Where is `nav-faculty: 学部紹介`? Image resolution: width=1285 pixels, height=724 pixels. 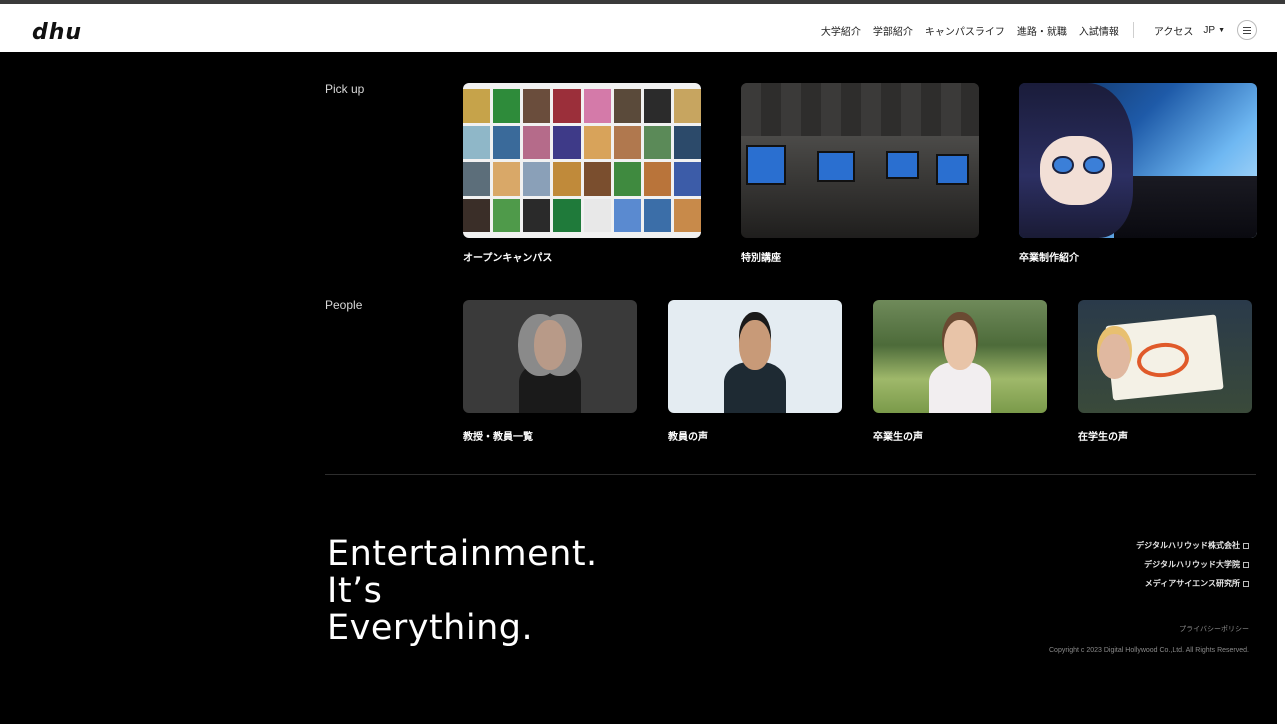
nav-faculty: 学部紹介 is located at coordinates (893, 30).